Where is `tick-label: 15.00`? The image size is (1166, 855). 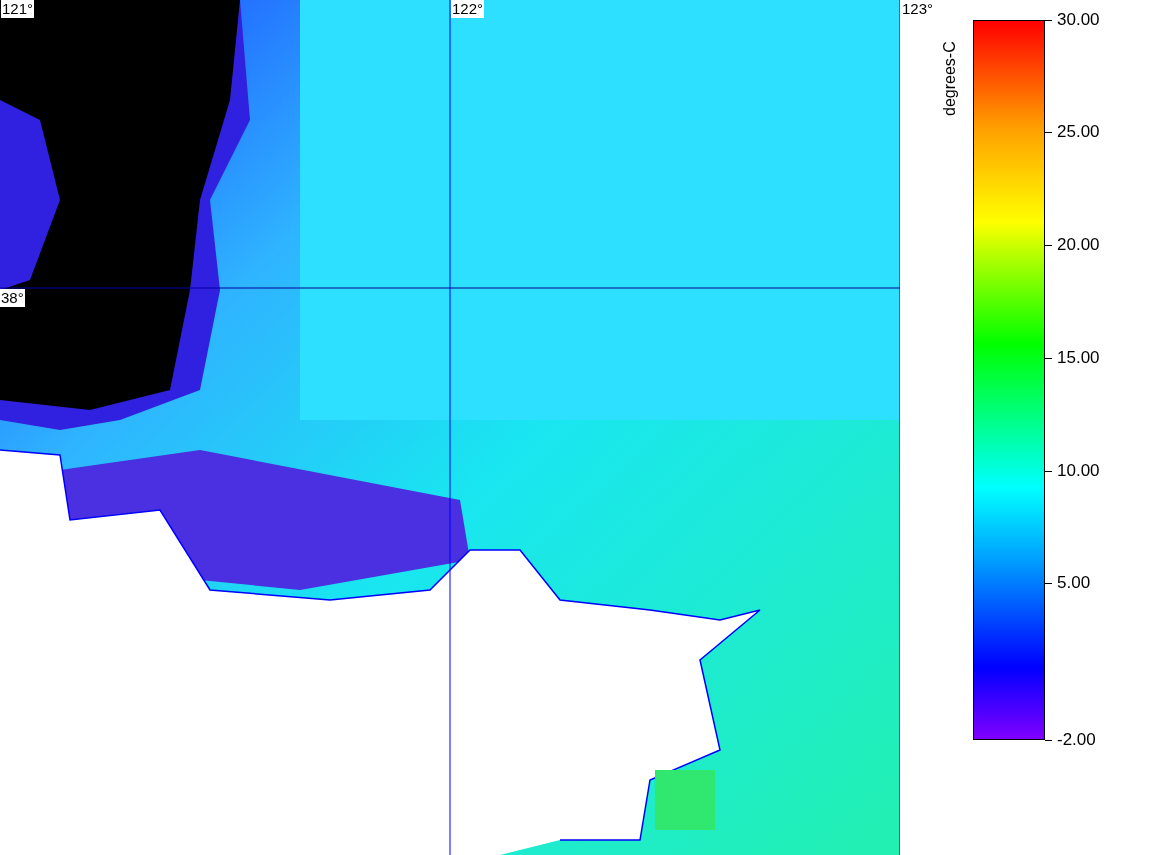 tick-label: 15.00 is located at coordinates (1078, 358).